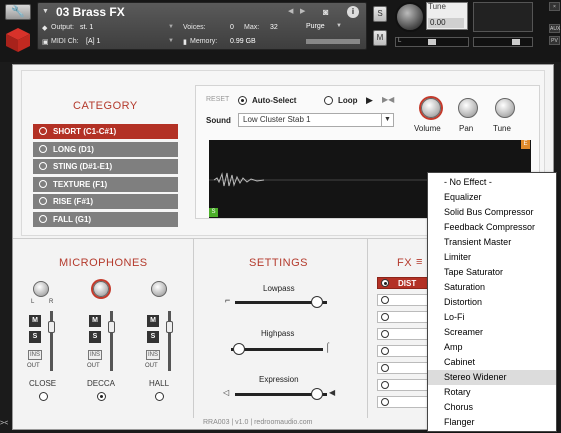 This screenshot has width=561, height=433. I want to click on tune-knob, so click(505, 108).